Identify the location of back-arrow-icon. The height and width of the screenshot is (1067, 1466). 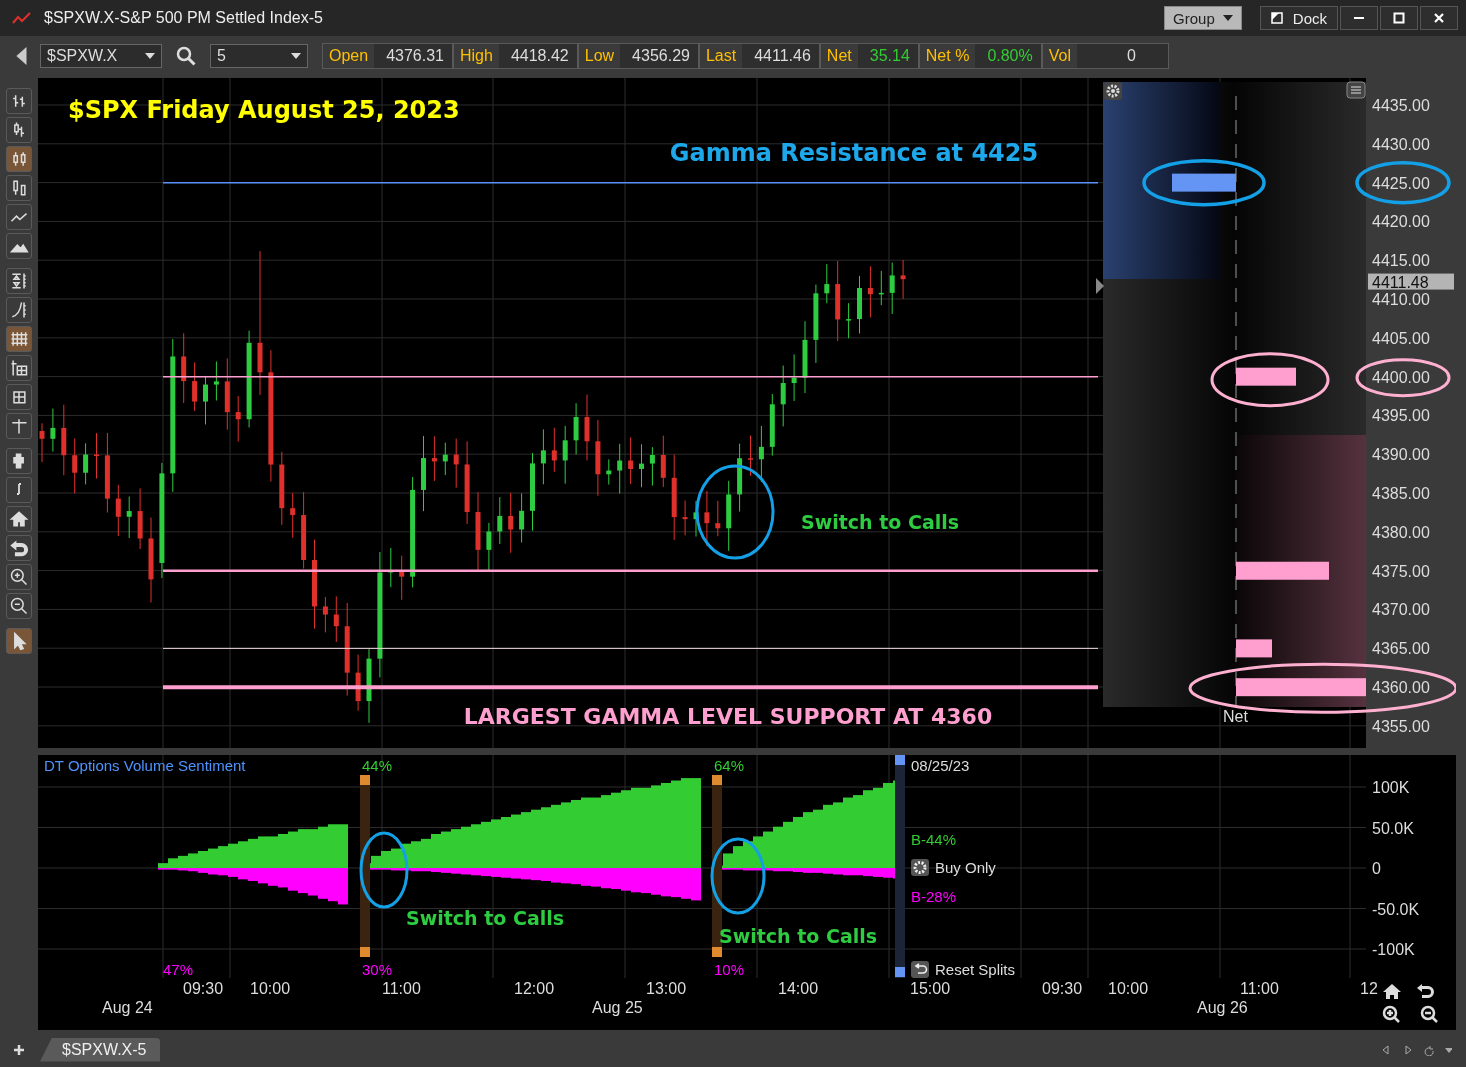
(22, 56).